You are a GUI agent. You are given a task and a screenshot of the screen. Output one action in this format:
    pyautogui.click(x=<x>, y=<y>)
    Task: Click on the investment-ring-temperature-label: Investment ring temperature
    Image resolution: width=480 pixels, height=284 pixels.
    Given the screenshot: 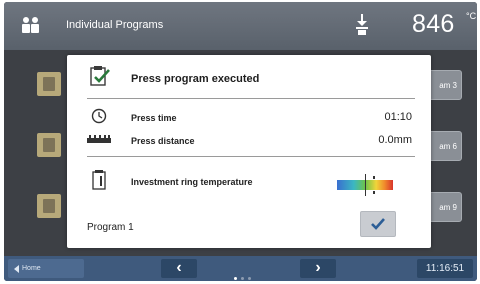 What is the action you would take?
    pyautogui.click(x=192, y=182)
    